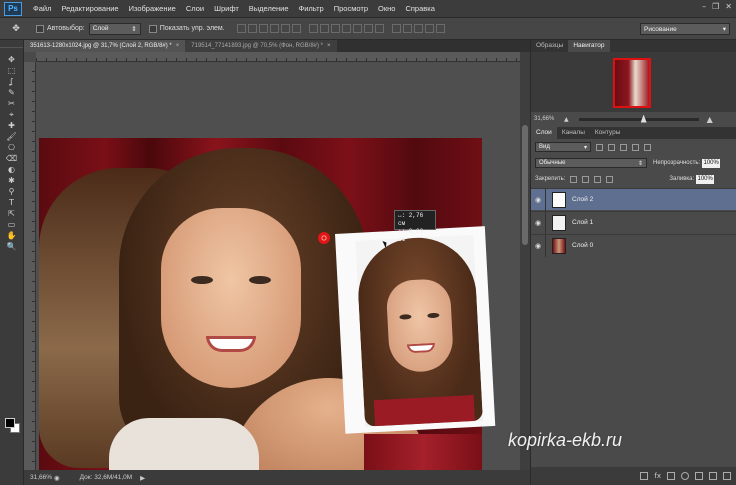 Image resolution: width=736 pixels, height=485 pixels. What do you see at coordinates (563, 147) in the screenshot?
I see `layer-filter-dropdown: Вид ▾` at bounding box center [563, 147].